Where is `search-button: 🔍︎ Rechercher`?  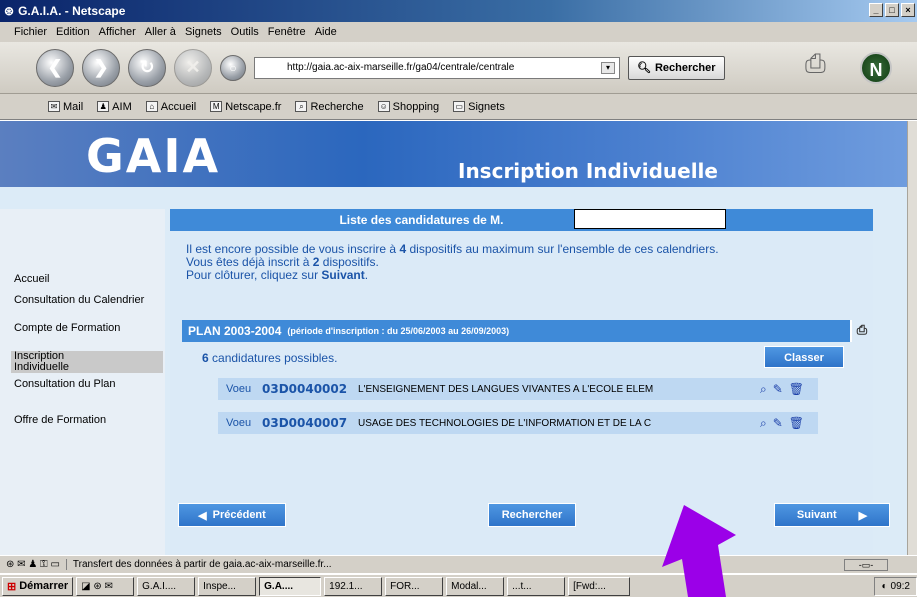 search-button: 🔍︎ Rechercher is located at coordinates (676, 67).